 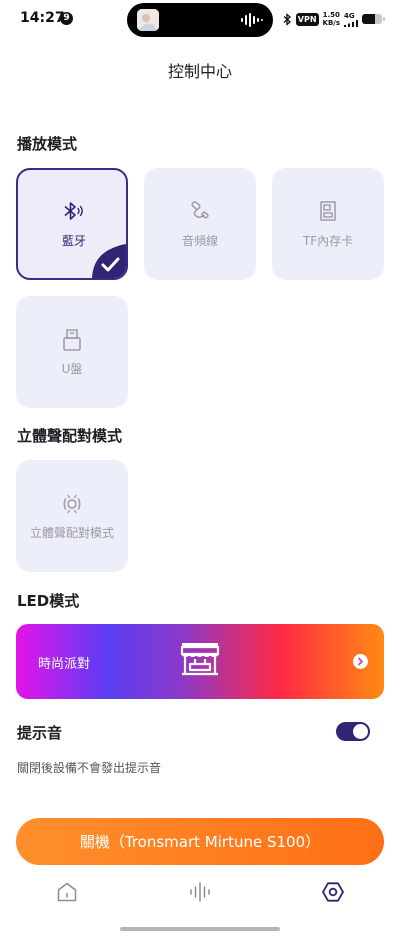 What do you see at coordinates (40, 733) in the screenshot?
I see `prompt-tone-title: 提示音` at bounding box center [40, 733].